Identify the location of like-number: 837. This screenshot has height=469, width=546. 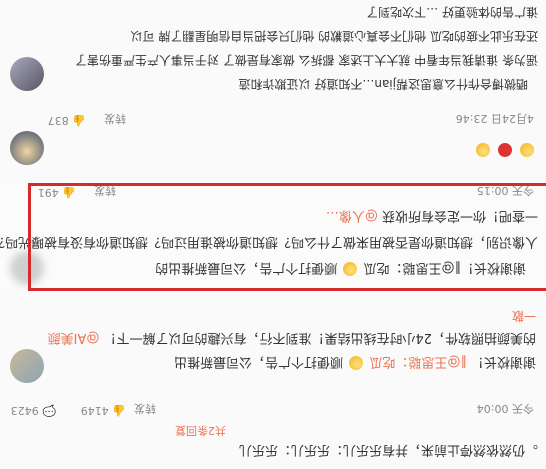
(58, 120).